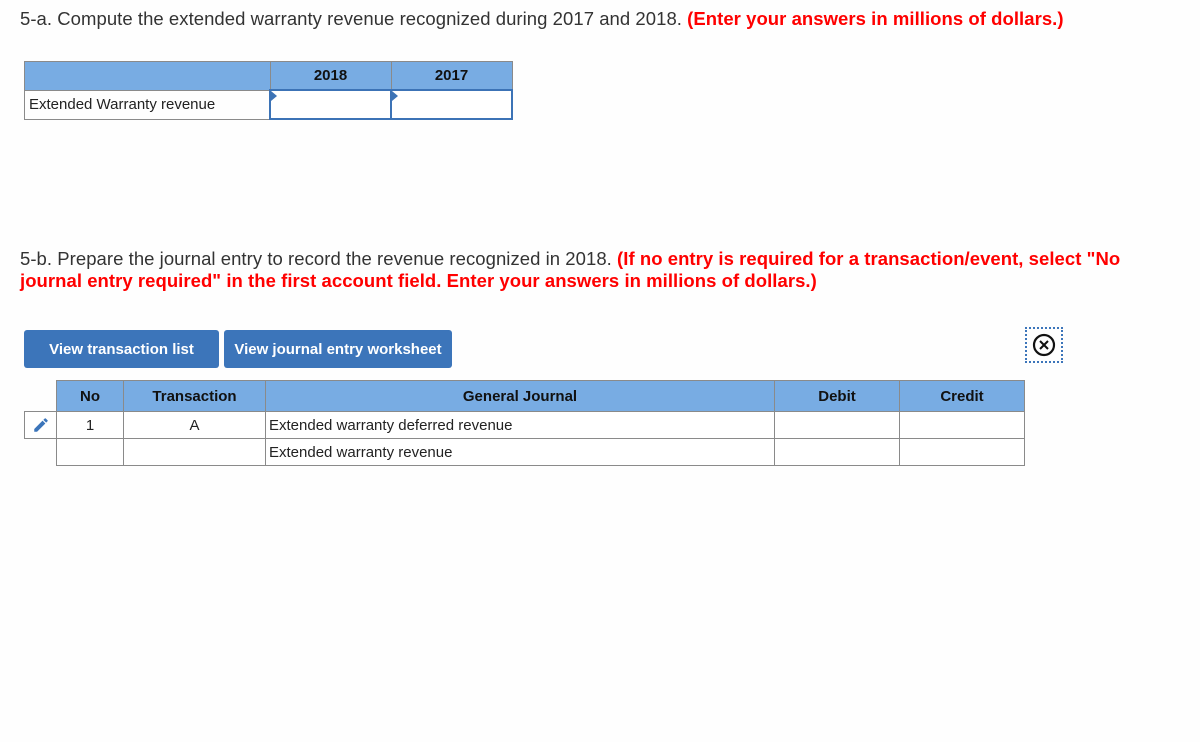  Describe the element at coordinates (194, 452) in the screenshot. I see `entry-transaction` at that location.